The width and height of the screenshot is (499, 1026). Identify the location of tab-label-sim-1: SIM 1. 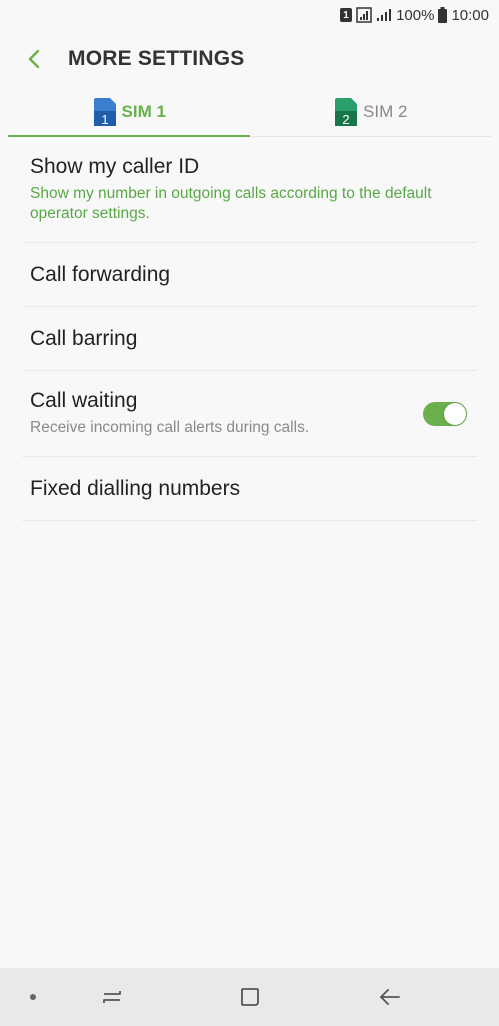
(143, 111).